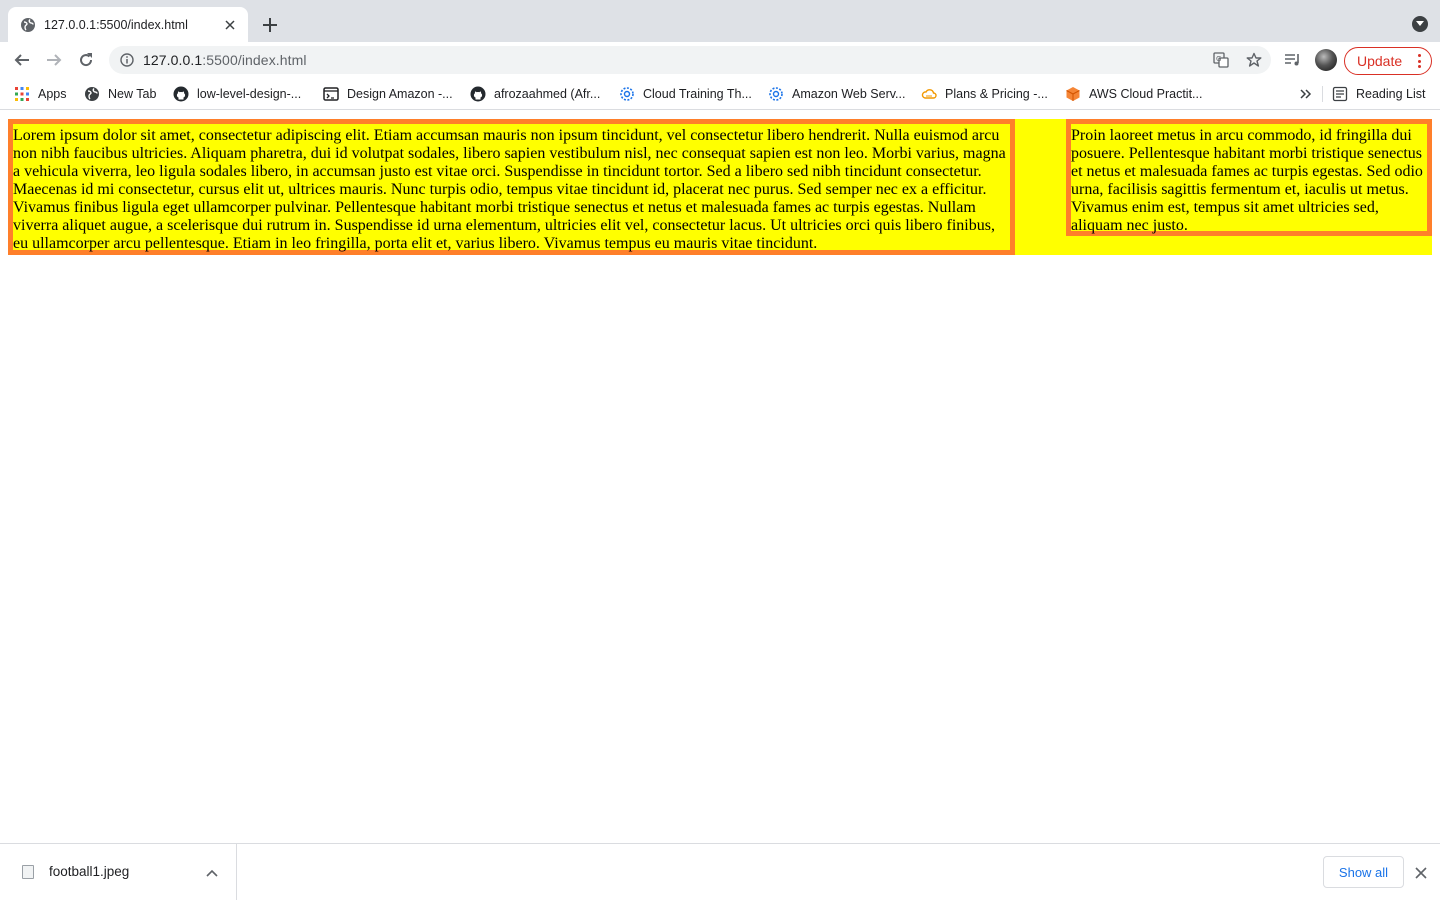 The image size is (1440, 900). I want to click on show-all-button: Show all, so click(1363, 872).